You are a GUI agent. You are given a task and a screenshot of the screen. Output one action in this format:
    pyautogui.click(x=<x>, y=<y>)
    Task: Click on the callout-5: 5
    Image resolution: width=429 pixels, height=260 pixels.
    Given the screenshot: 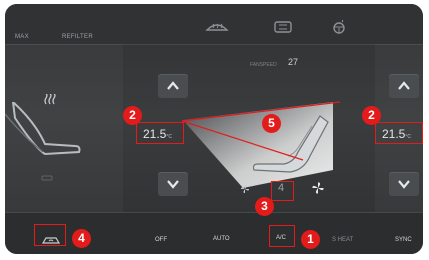 What is the action you would take?
    pyautogui.click(x=271, y=123)
    